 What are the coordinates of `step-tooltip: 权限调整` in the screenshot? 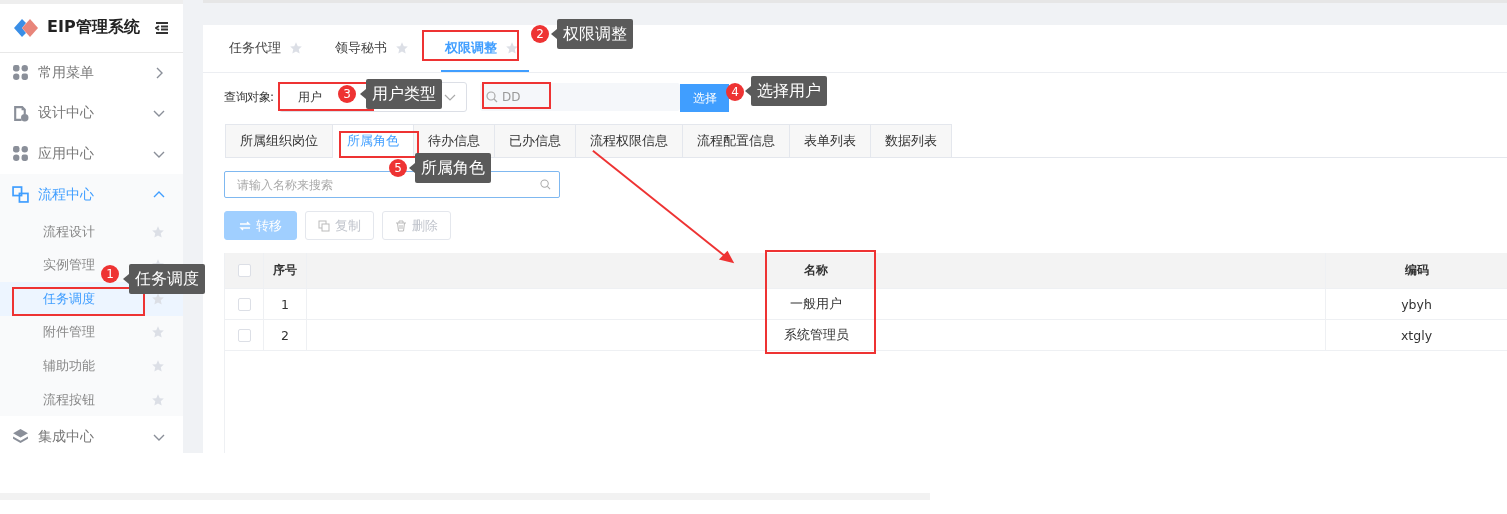 It's located at (595, 34).